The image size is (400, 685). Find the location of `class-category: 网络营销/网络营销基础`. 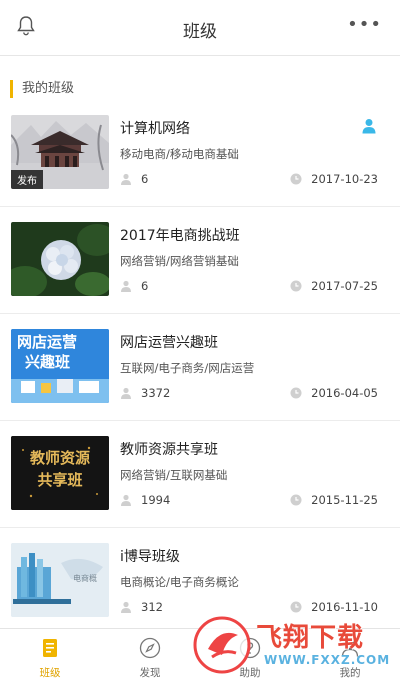

class-category: 网络营销/网络营销基础 is located at coordinates (179, 261).